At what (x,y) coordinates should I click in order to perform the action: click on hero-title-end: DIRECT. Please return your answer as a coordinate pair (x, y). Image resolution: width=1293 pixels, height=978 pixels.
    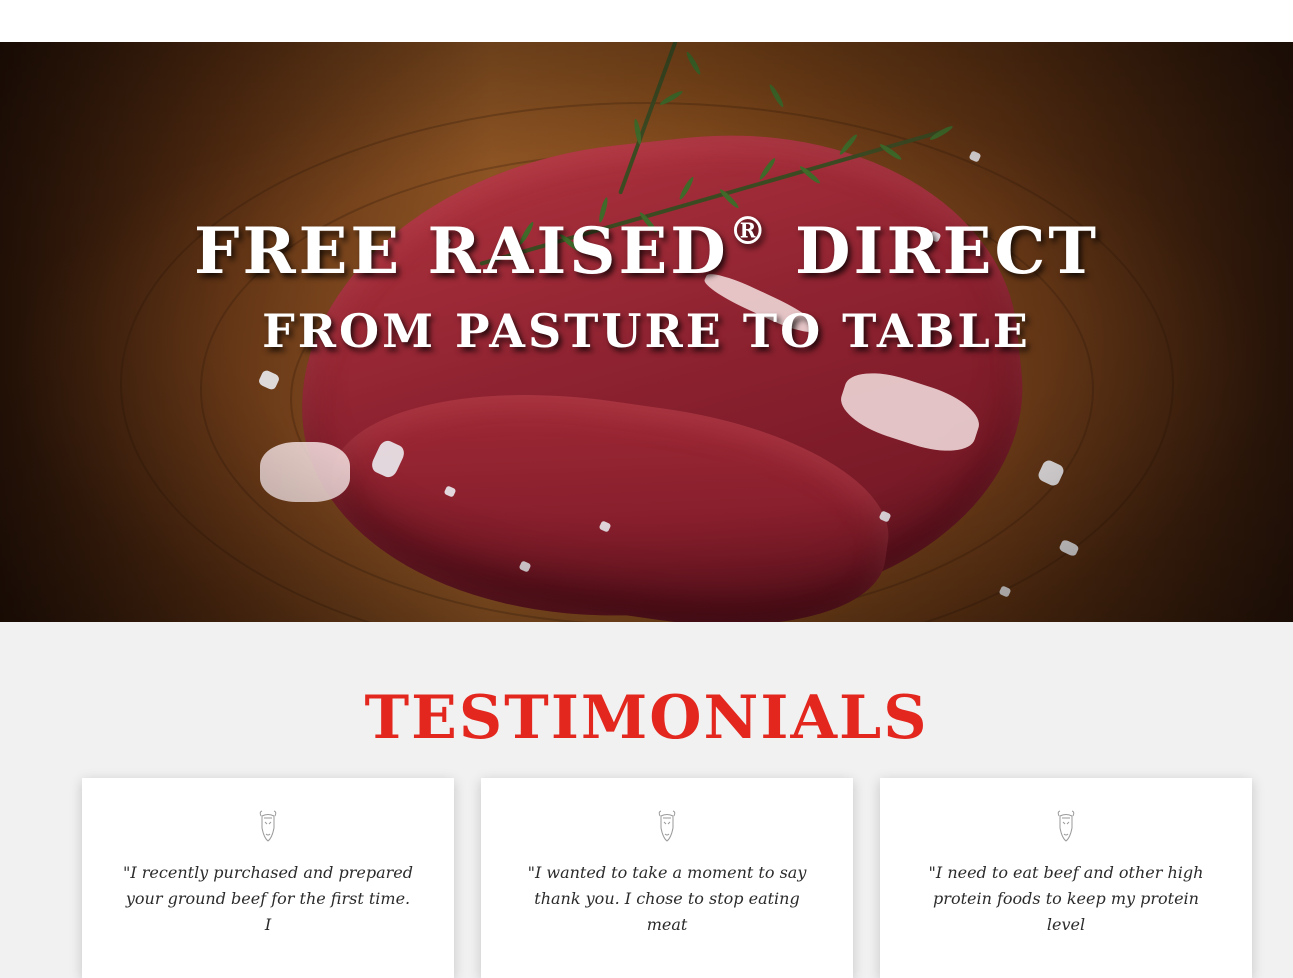
    Looking at the image, I should click on (934, 251).